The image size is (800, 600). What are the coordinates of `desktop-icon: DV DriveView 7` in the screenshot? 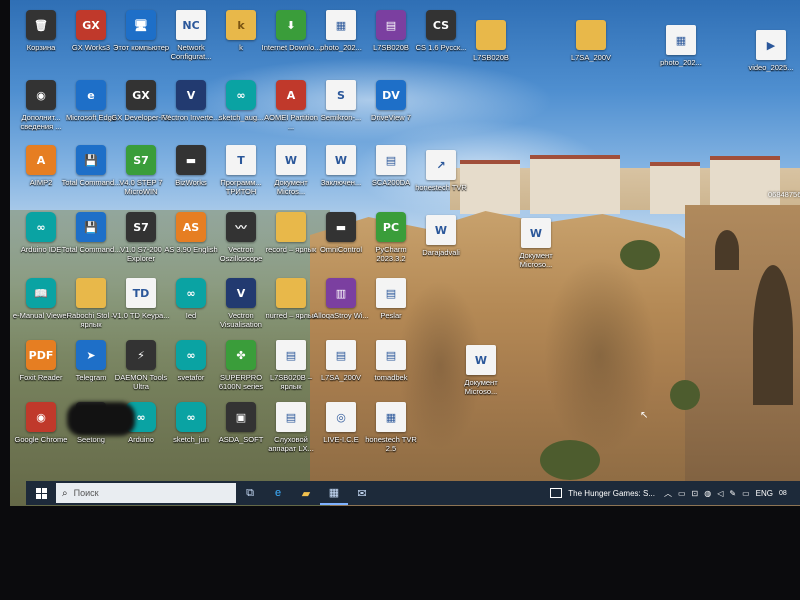 It's located at (391, 115).